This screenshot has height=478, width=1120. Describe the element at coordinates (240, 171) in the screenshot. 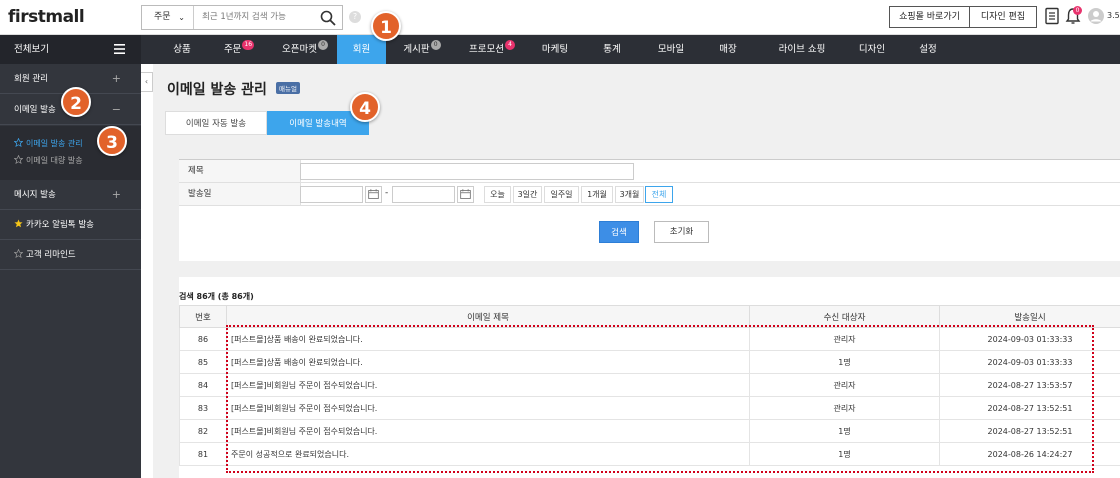

I see `subject-label: 제목` at that location.